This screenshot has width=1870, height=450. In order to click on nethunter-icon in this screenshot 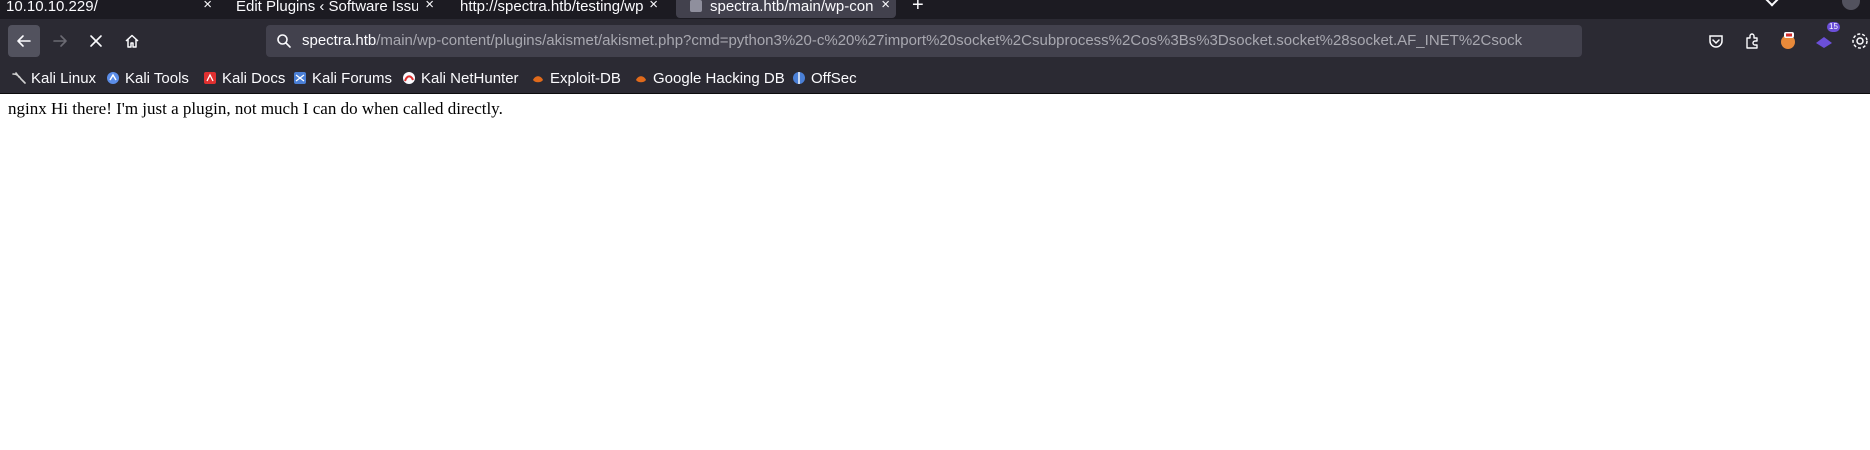, I will do `click(409, 78)`.